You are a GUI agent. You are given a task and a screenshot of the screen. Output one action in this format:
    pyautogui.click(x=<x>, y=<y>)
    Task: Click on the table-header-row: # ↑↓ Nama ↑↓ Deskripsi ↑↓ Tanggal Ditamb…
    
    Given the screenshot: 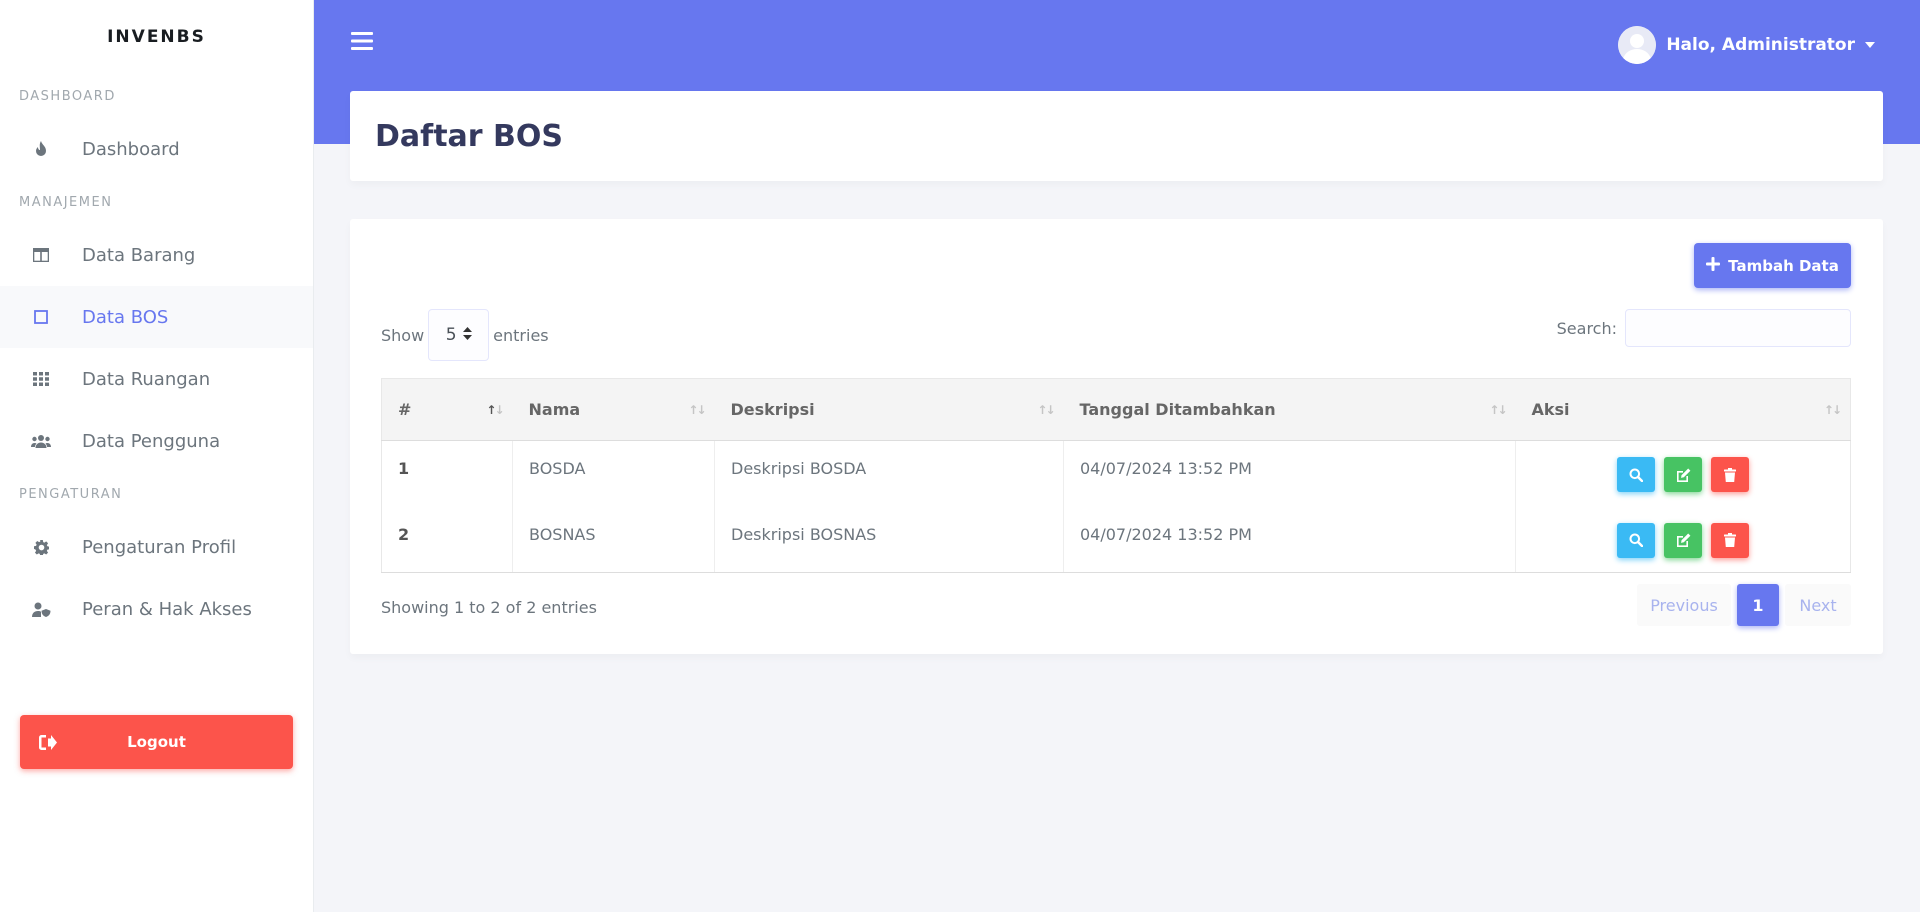 What is the action you would take?
    pyautogui.click(x=1116, y=409)
    